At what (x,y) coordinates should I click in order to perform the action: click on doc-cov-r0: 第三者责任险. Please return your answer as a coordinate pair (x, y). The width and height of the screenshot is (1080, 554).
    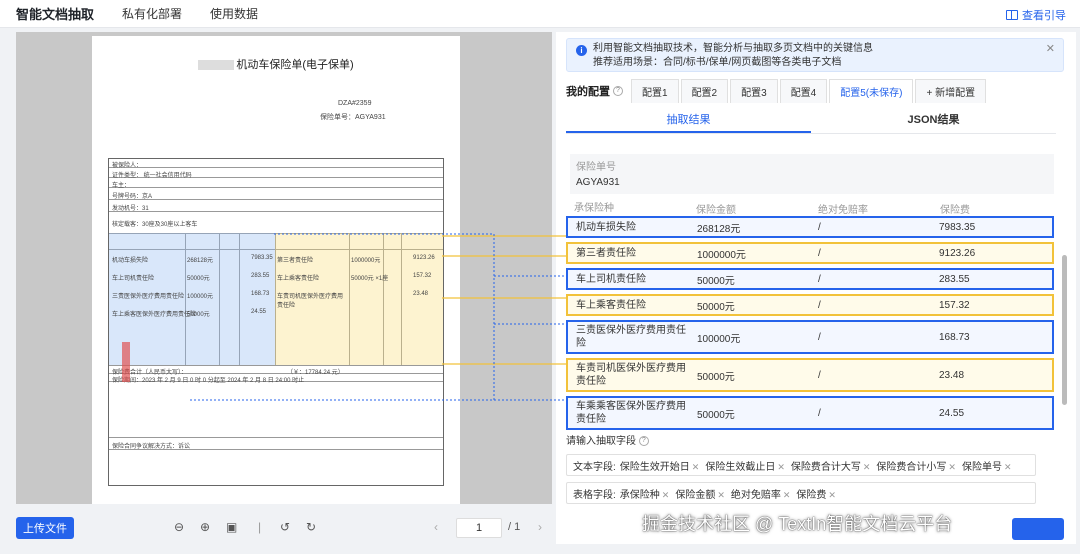
    Looking at the image, I should click on (295, 261).